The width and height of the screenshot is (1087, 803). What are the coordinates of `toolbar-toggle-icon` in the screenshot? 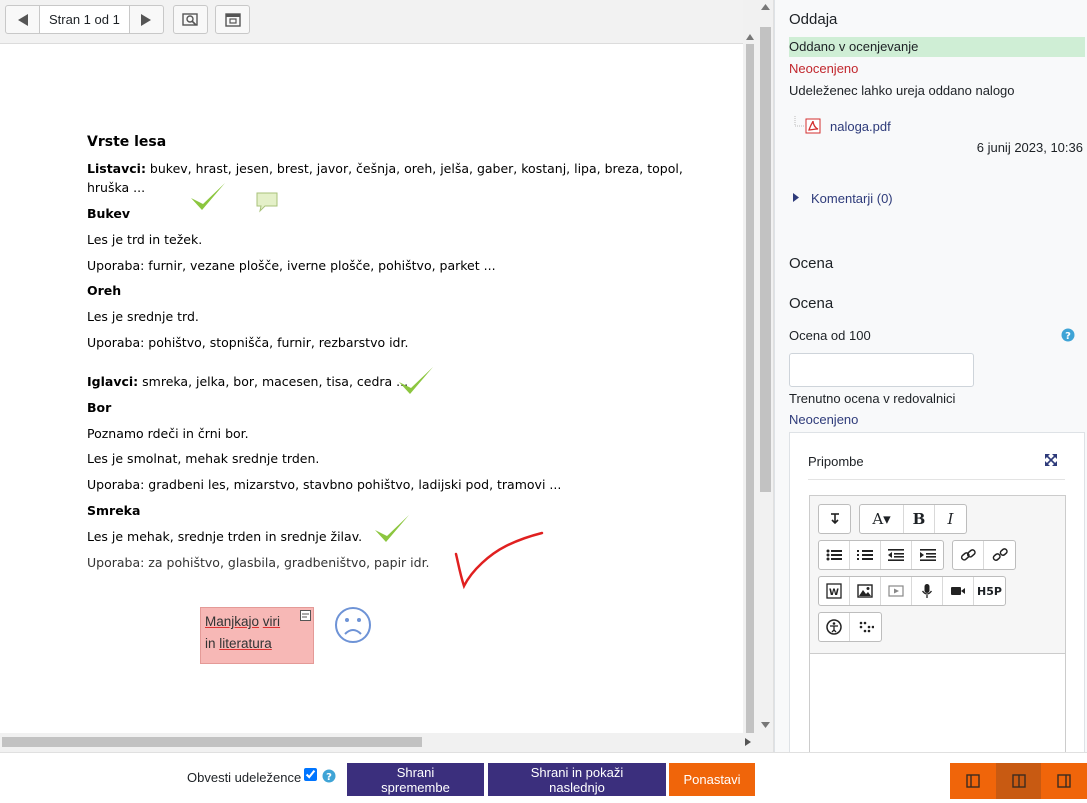 It's located at (834, 519).